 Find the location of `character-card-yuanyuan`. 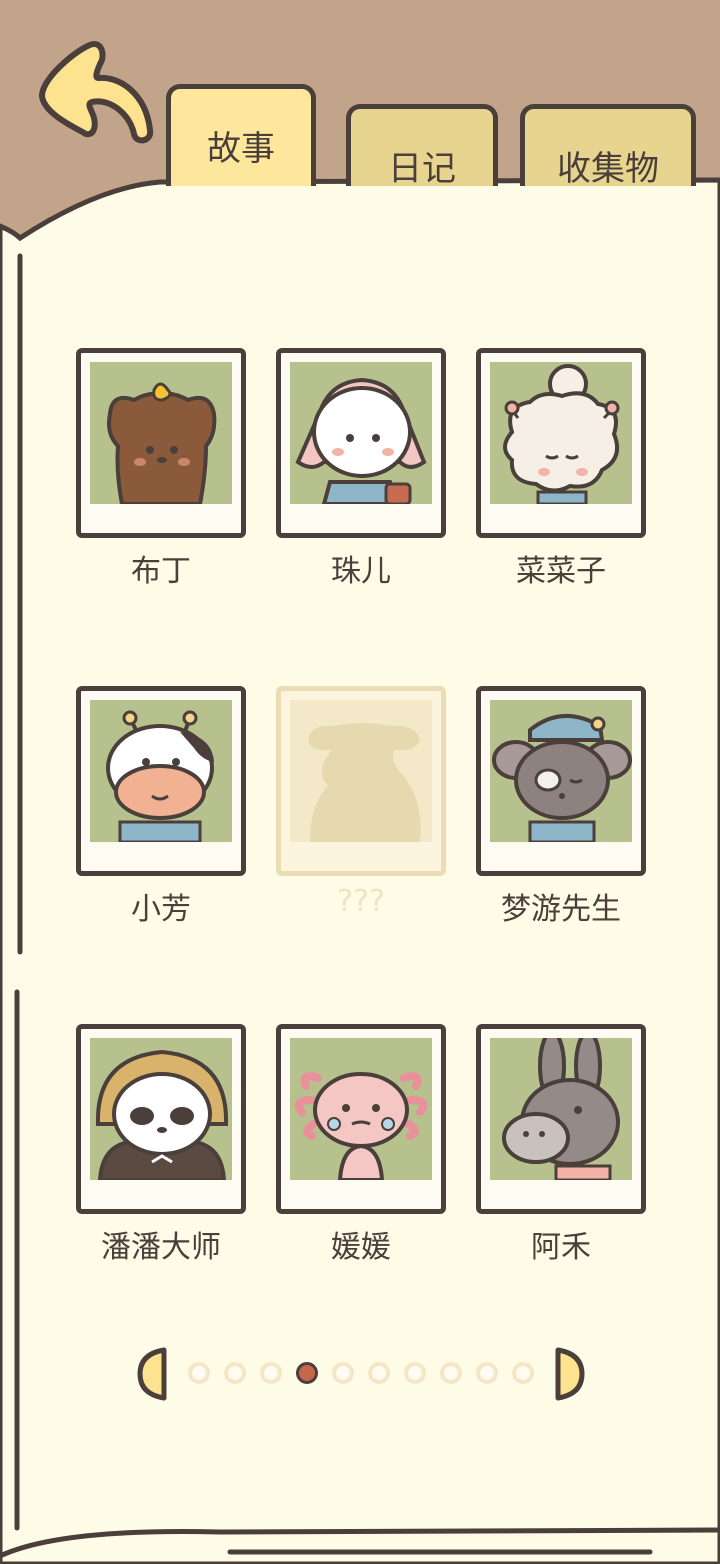

character-card-yuanyuan is located at coordinates (361, 1119).